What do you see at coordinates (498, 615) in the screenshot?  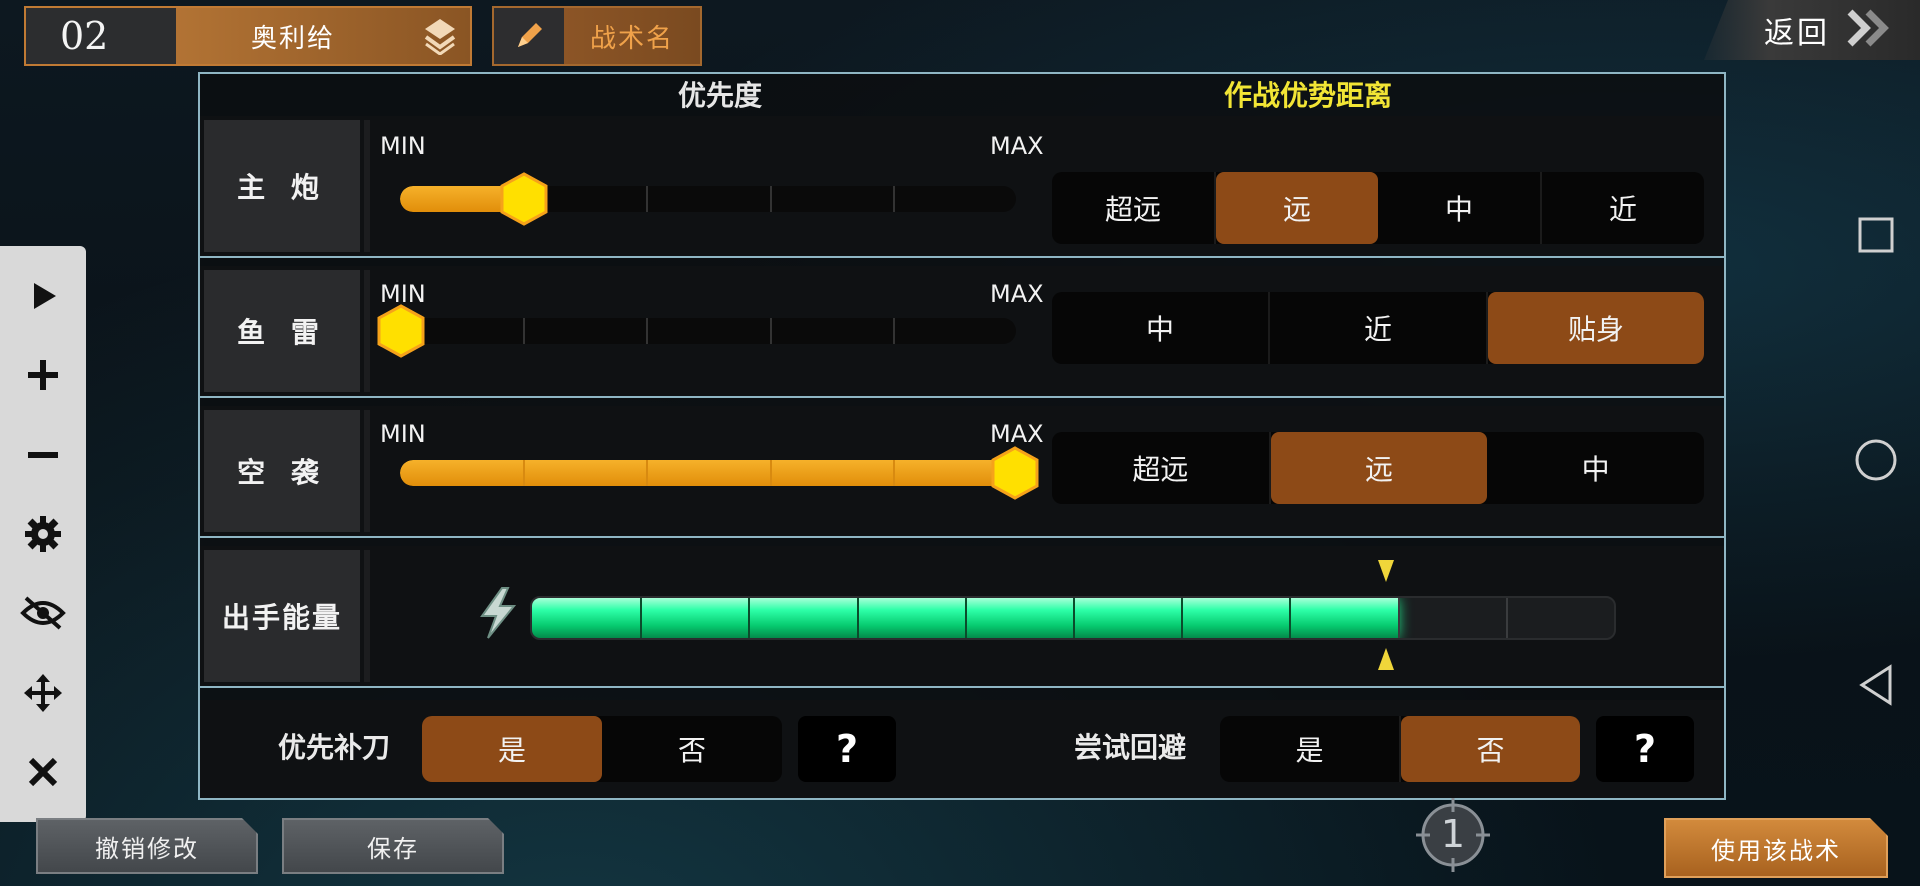 I see `lightning-icon` at bounding box center [498, 615].